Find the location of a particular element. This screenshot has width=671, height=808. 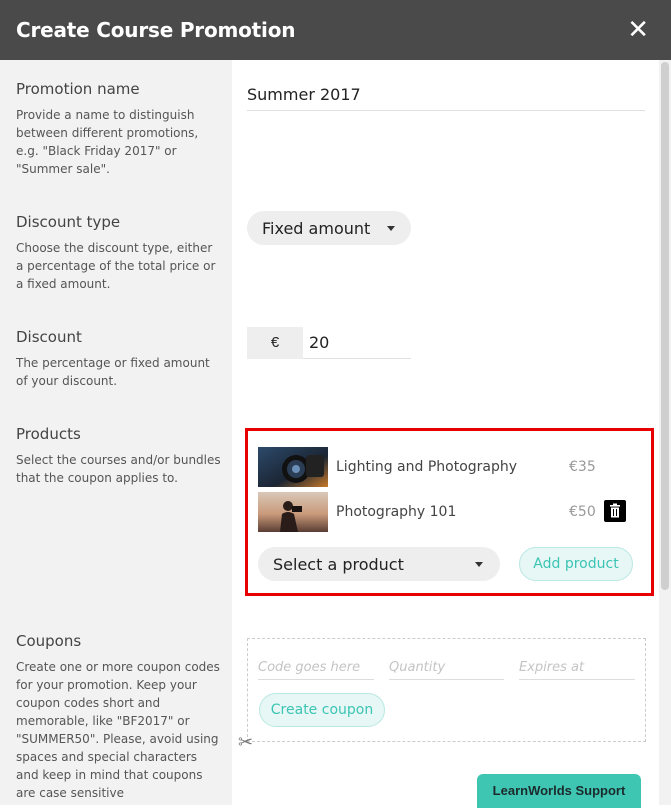

discount-type-value: Fixed amount is located at coordinates (316, 228).